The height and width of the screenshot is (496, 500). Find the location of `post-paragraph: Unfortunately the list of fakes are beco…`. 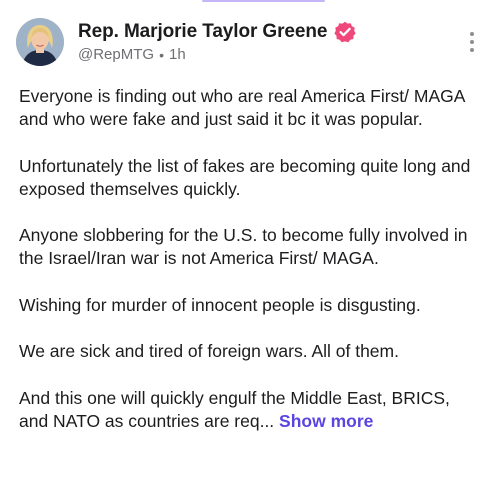

post-paragraph: Unfortunately the list of fakes are beco… is located at coordinates (245, 177).